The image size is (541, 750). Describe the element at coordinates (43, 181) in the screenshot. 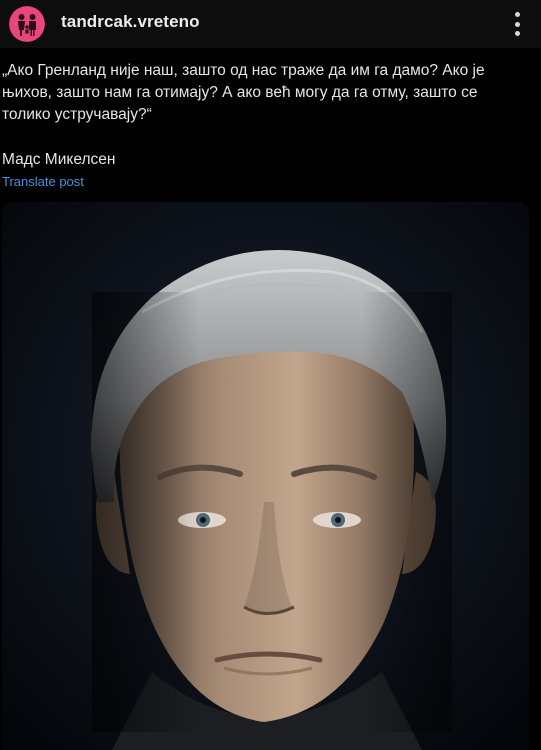

I see `translate-post-link: Translate post` at that location.